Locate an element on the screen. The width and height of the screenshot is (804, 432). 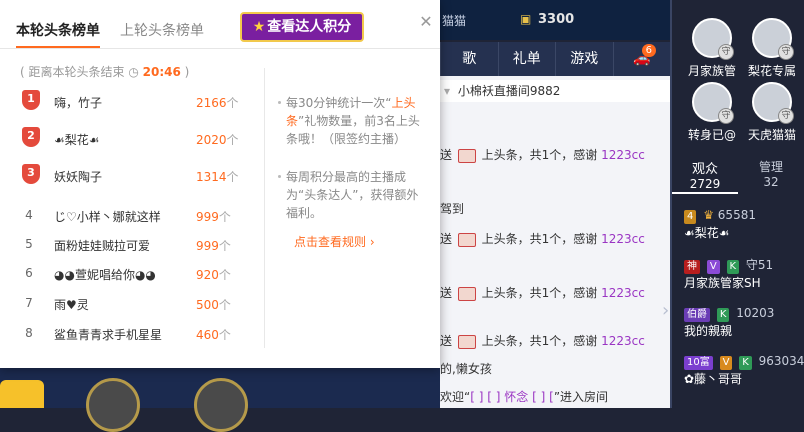
tab-games: 游戏 is located at coordinates (584, 59).